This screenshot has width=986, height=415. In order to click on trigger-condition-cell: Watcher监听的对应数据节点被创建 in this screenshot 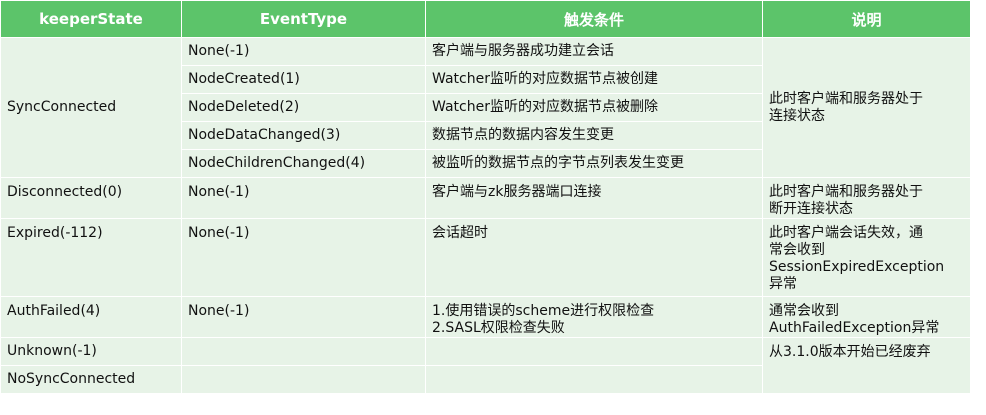, I will do `click(594, 79)`.